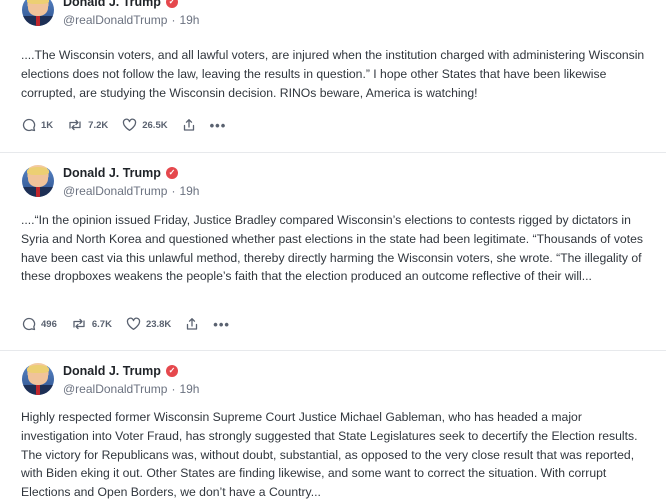 This screenshot has height=500, width=666. I want to click on reply-button: 1K, so click(37, 125).